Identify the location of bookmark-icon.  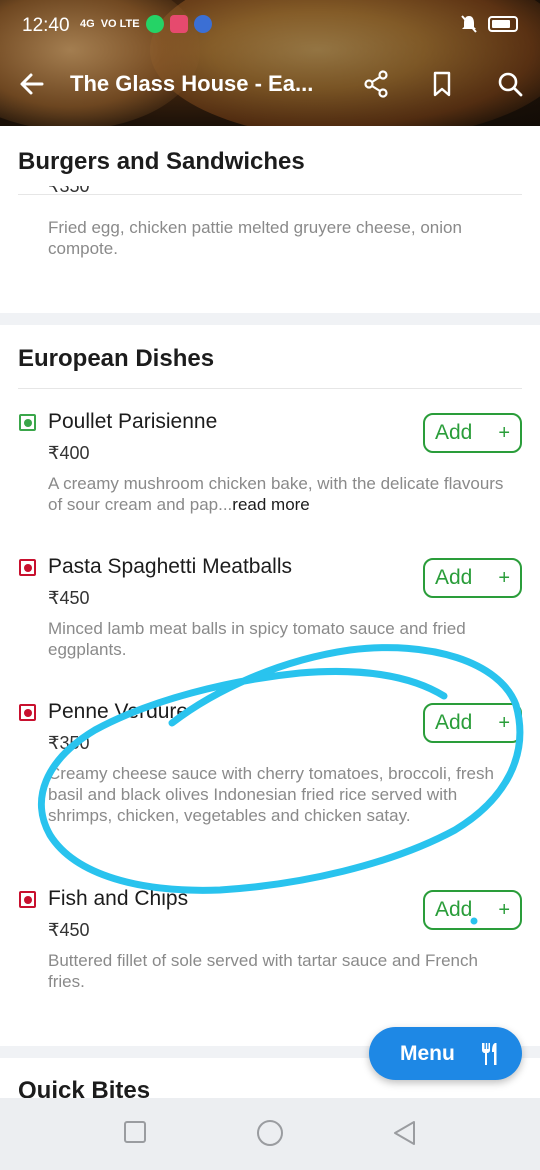
(442, 84).